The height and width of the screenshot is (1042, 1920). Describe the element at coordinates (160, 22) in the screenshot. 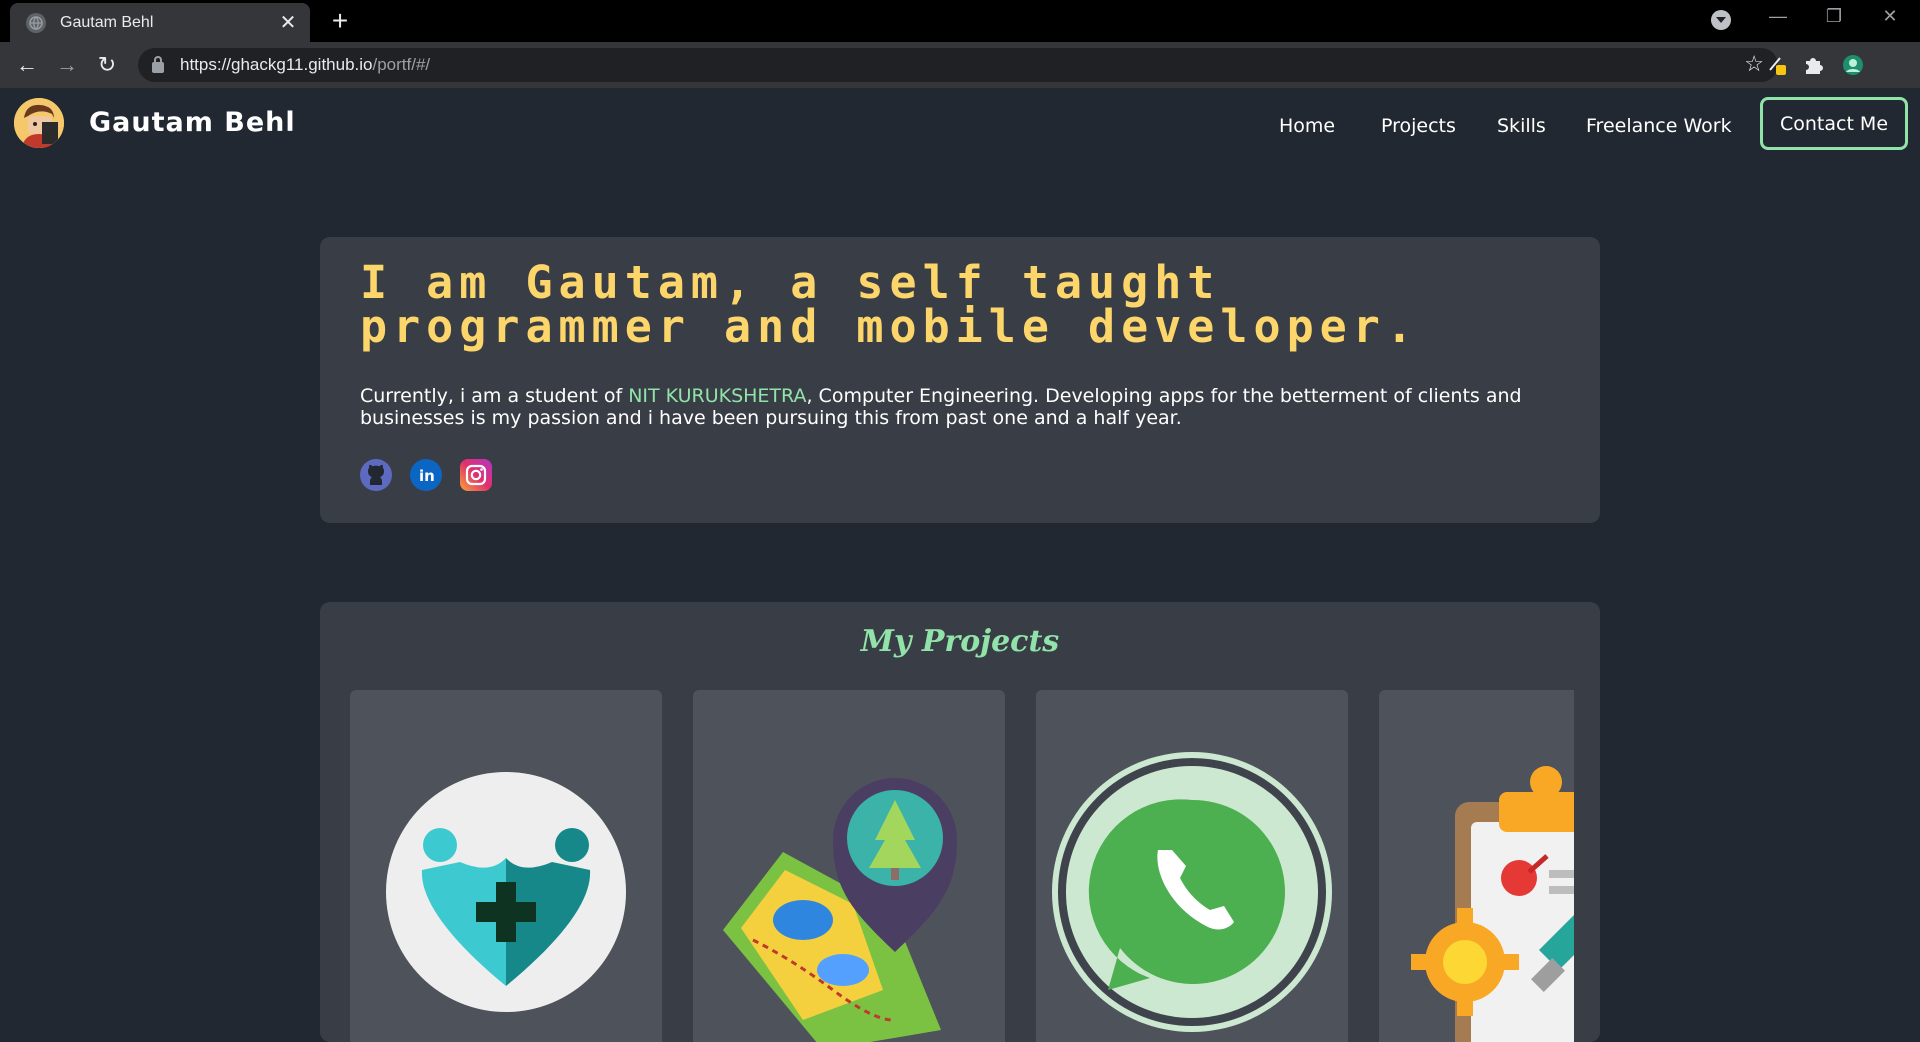

I see `browser-tab: Gautam Behl ✕` at that location.